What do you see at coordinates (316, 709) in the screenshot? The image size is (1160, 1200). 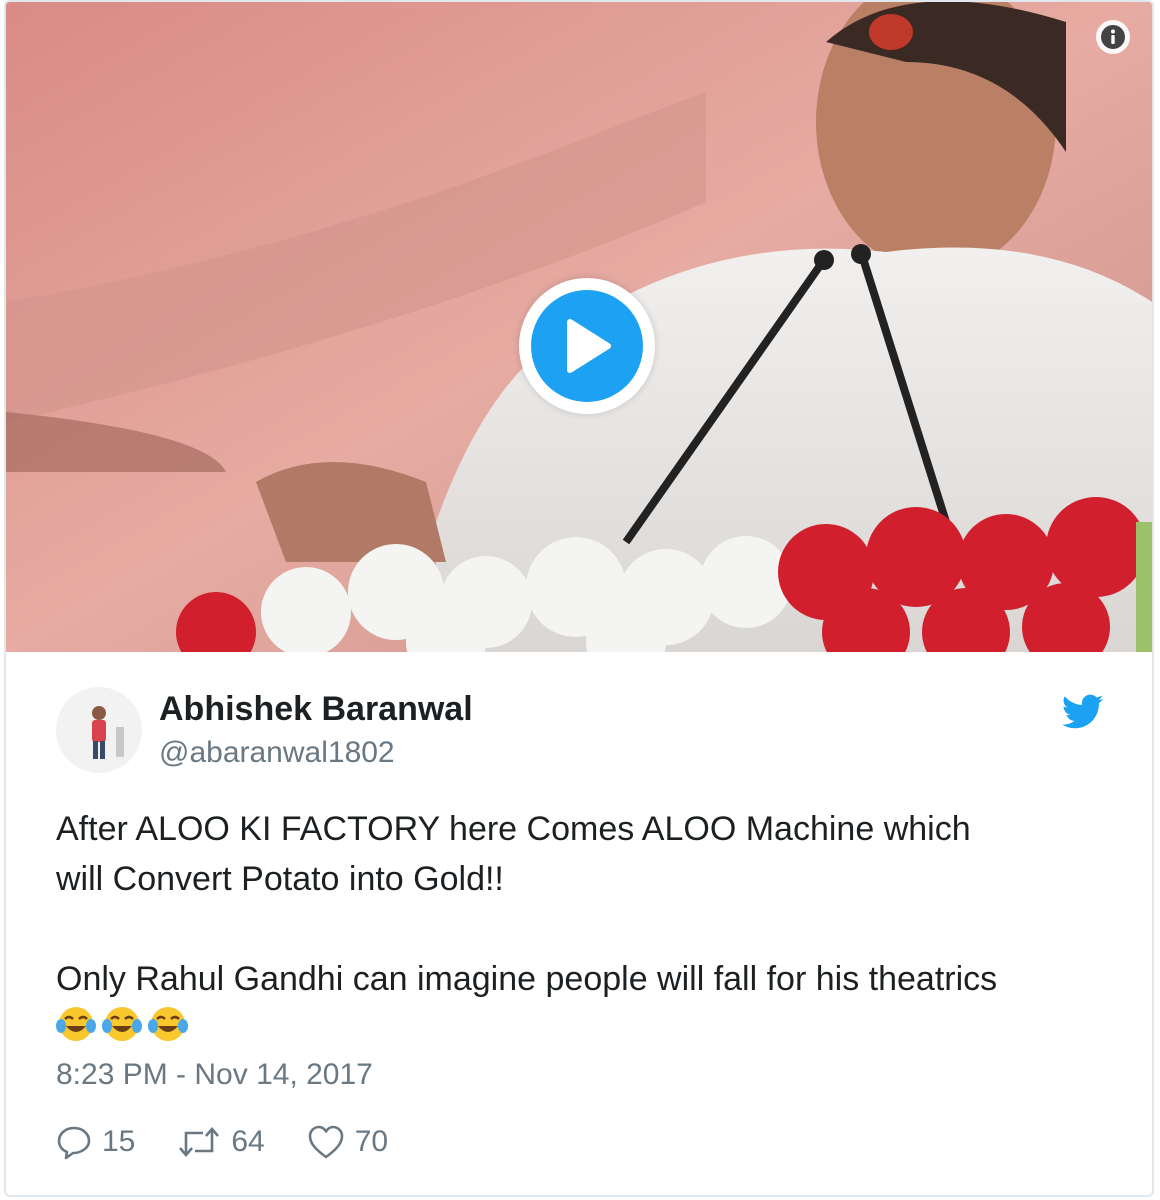 I see `author-name: Abhishek Baranwal` at bounding box center [316, 709].